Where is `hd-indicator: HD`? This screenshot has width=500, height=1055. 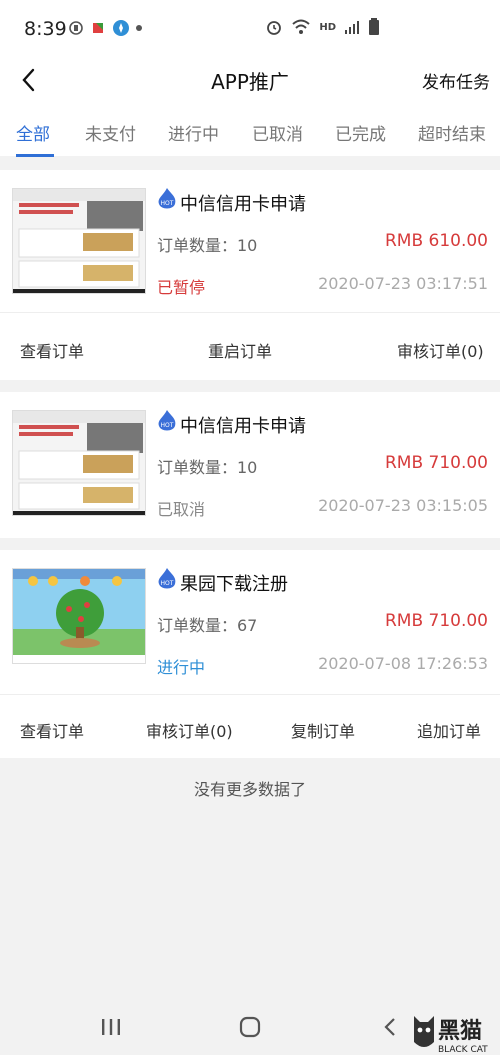 hd-indicator: HD is located at coordinates (327, 27).